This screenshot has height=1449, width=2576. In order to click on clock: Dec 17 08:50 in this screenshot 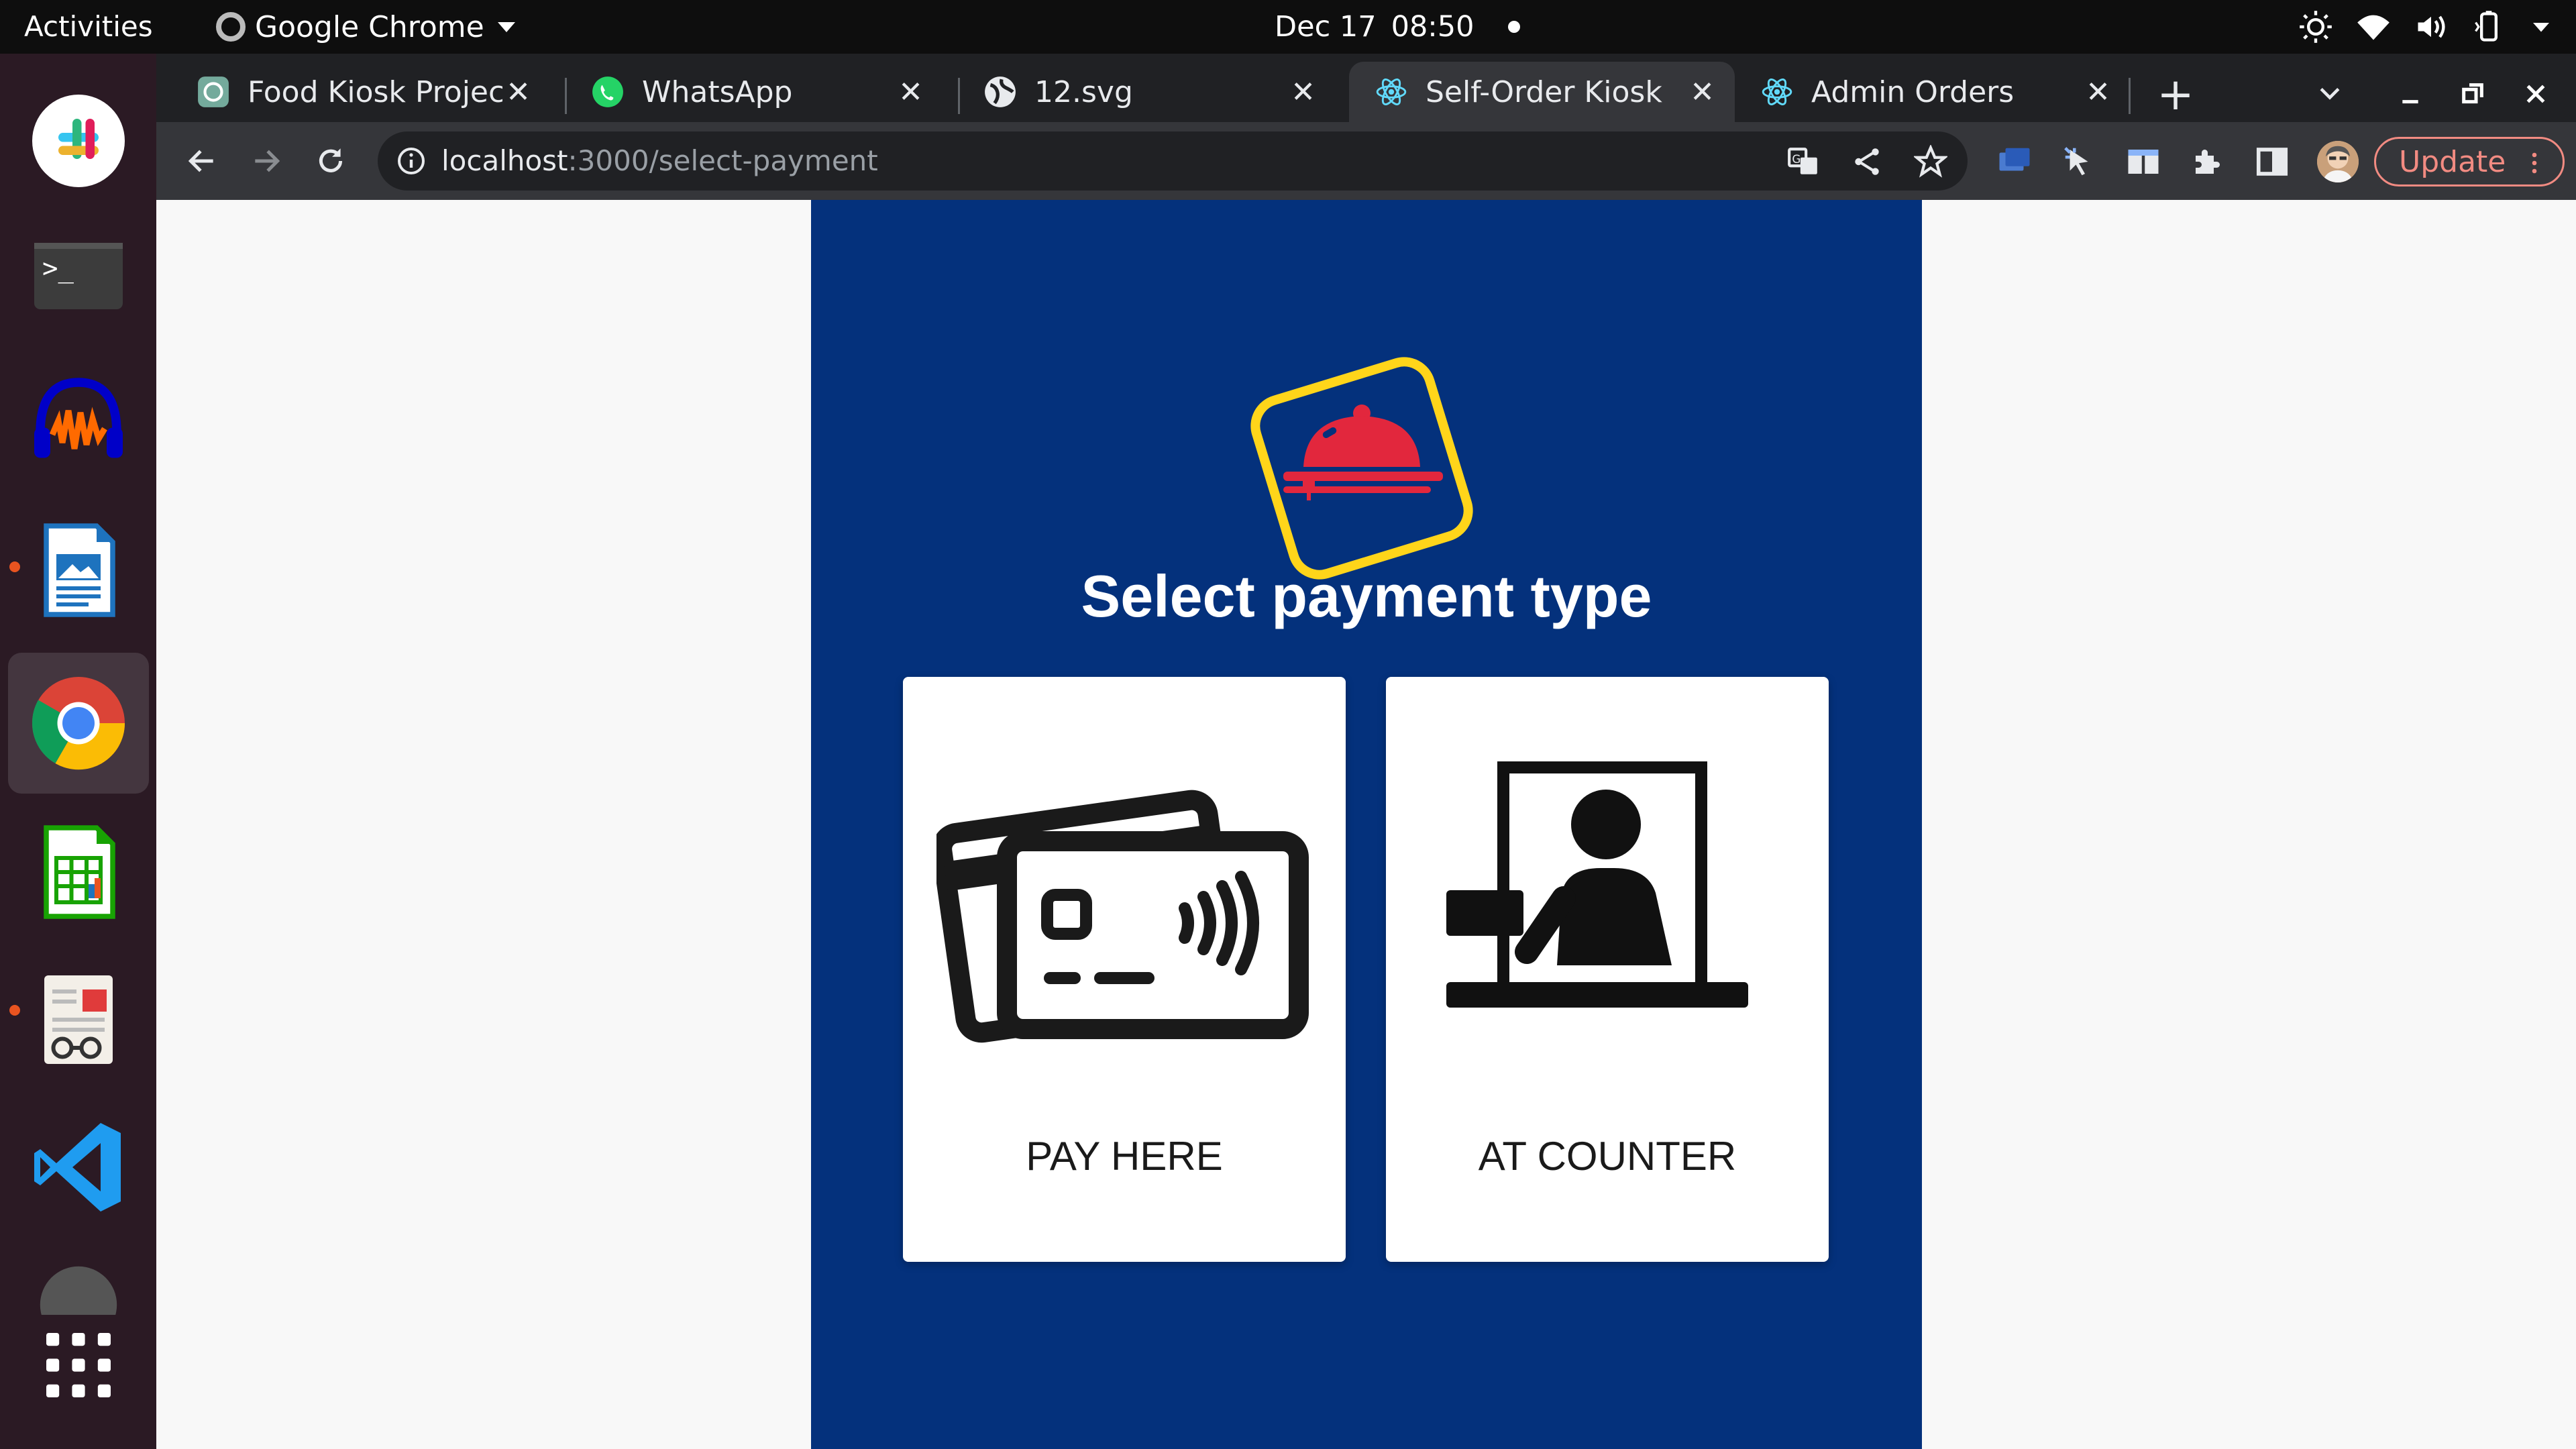, I will do `click(1397, 27)`.